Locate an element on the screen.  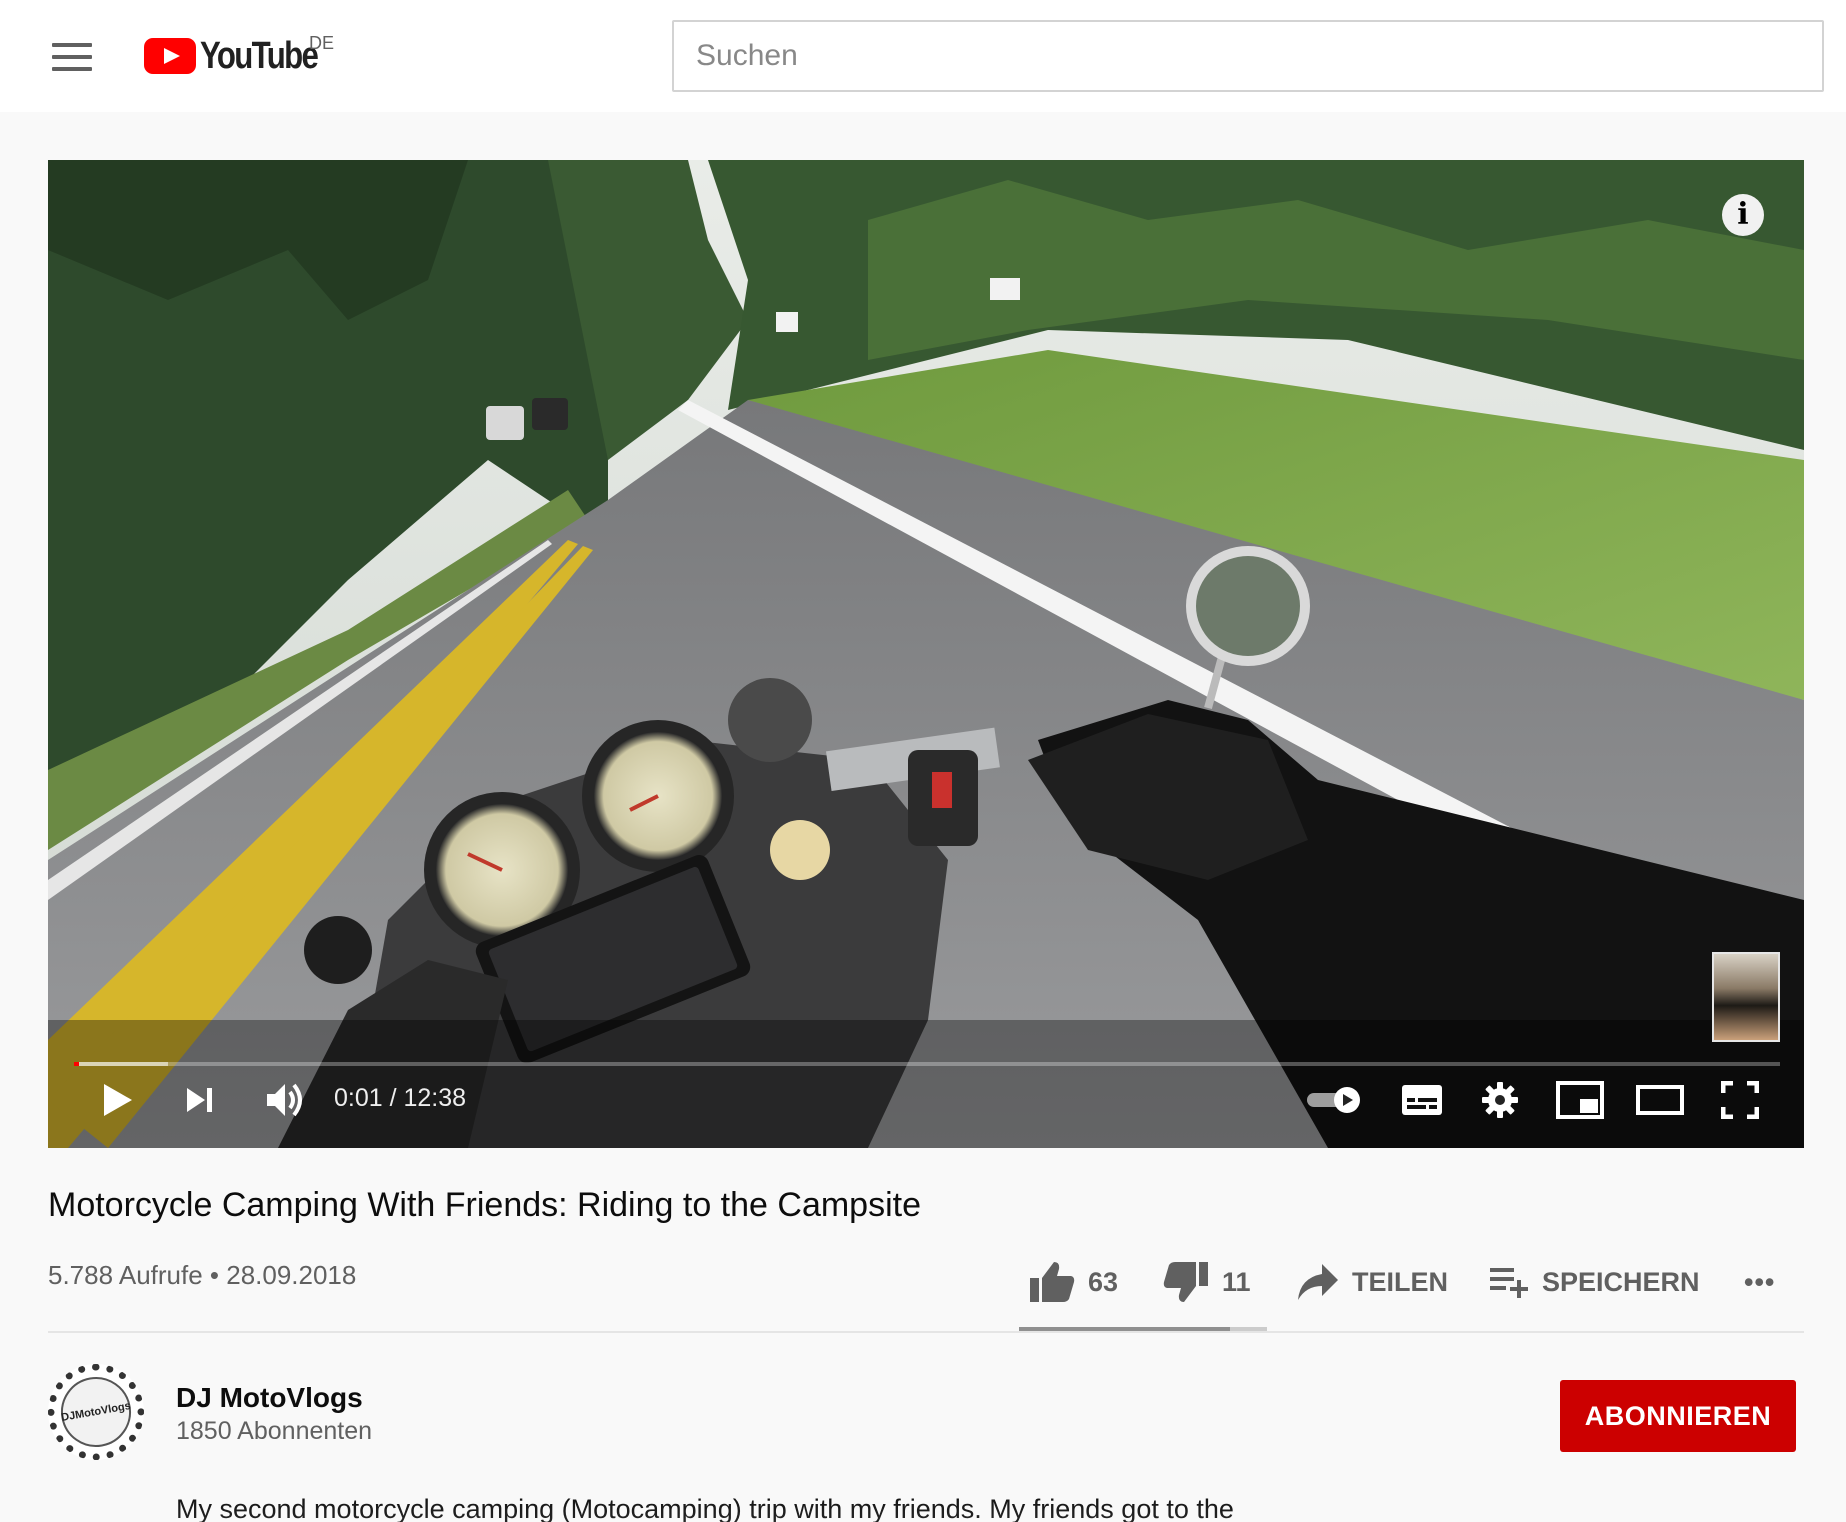
progress-played is located at coordinates (77, 1064).